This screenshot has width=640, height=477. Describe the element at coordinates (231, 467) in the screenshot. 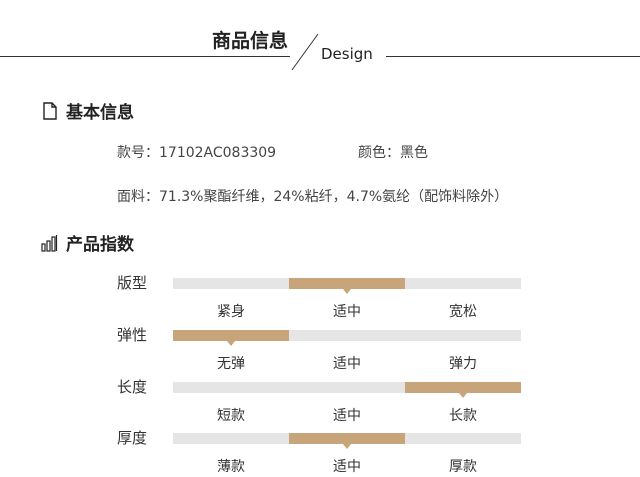

I see `index-option: 薄款` at that location.